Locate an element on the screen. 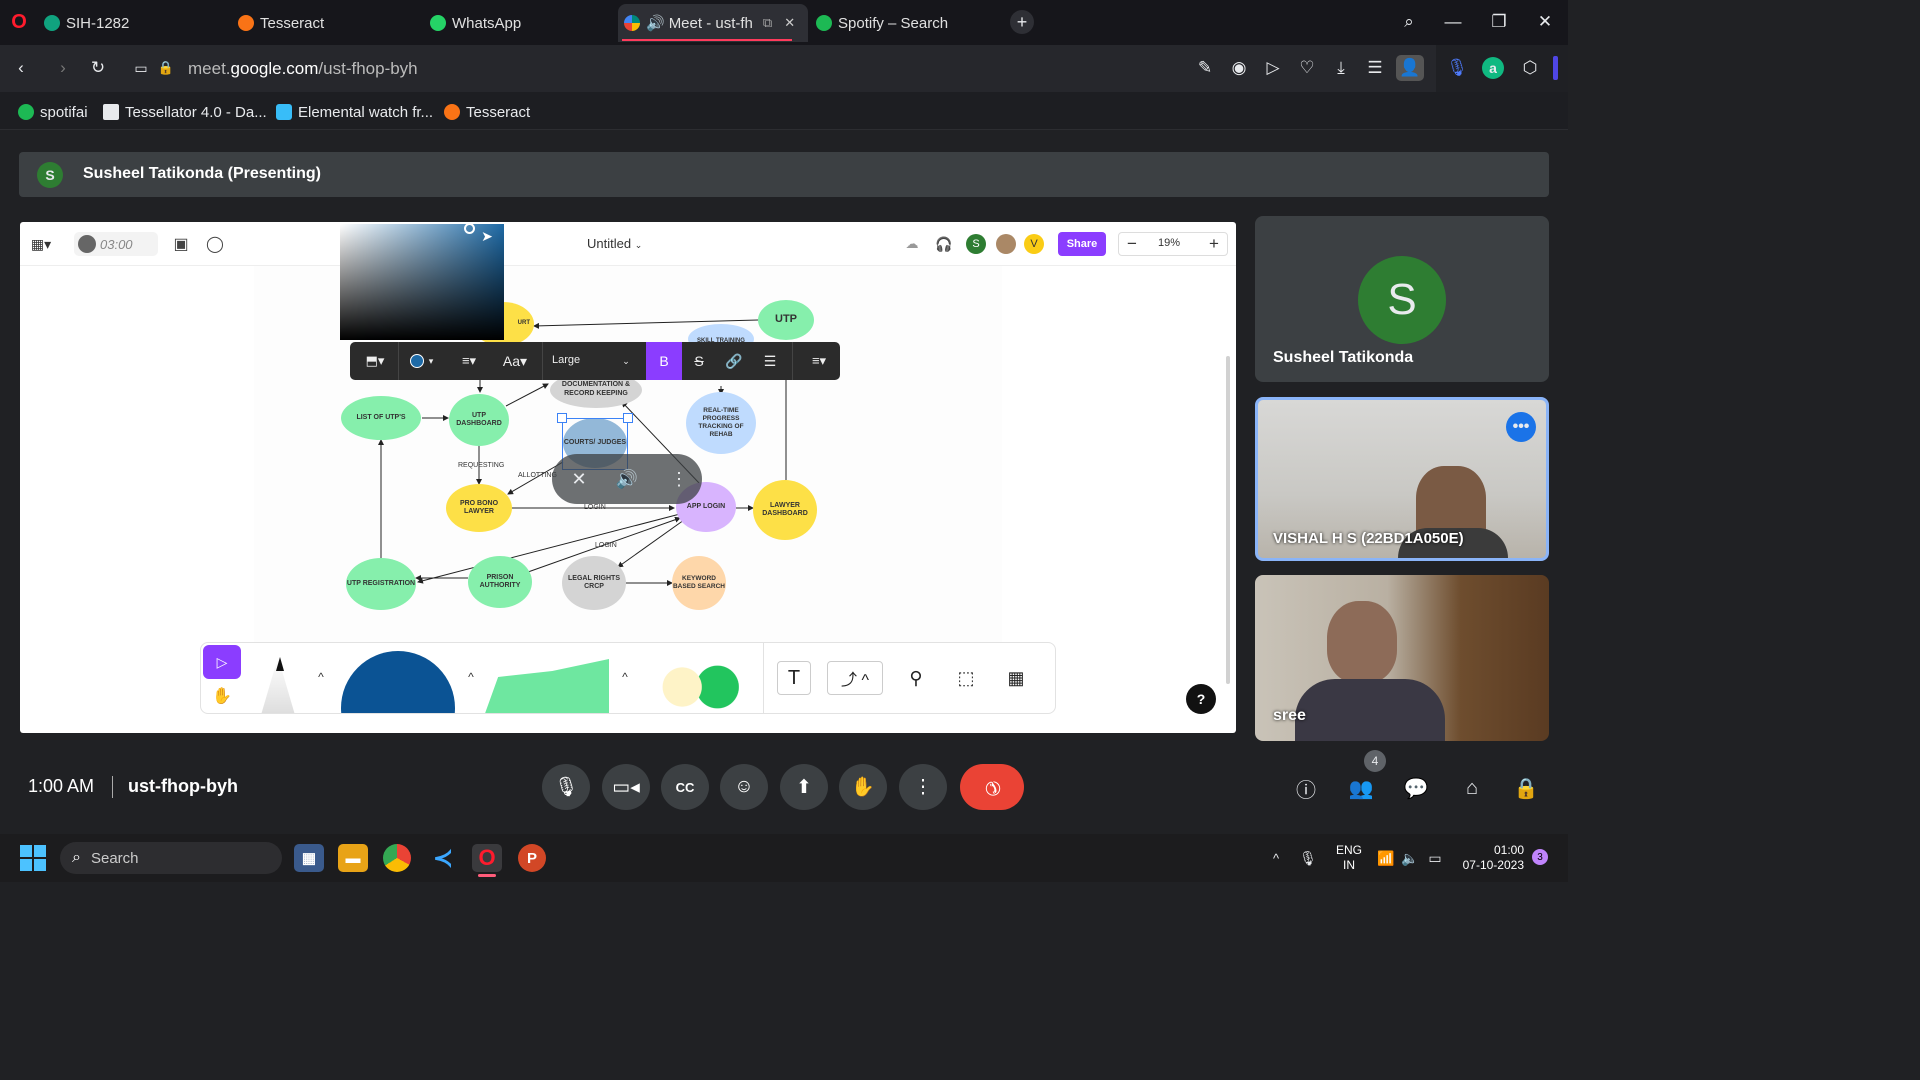 This screenshot has width=1920, height=1080. chevron-down-icon: ▾ is located at coordinates (431, 361).